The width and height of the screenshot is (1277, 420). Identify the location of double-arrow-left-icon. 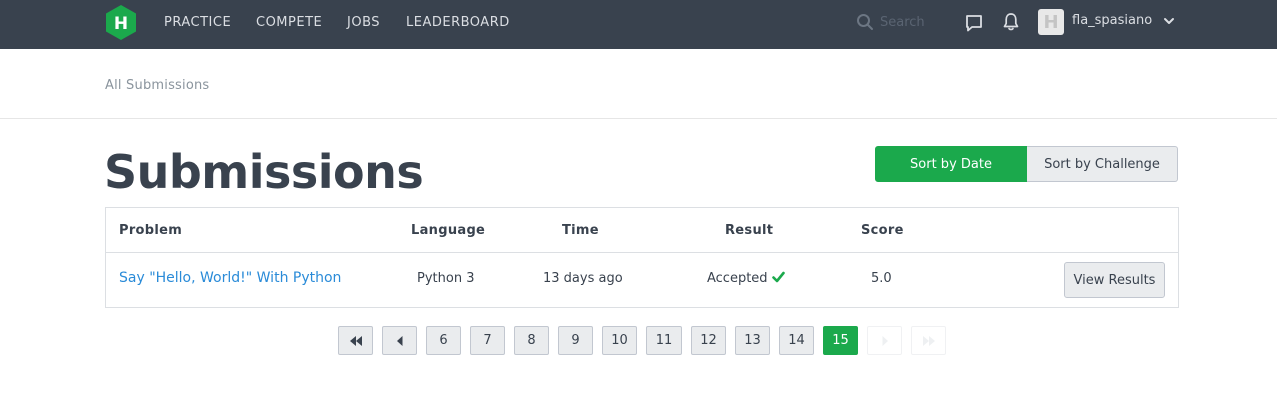
(355, 340).